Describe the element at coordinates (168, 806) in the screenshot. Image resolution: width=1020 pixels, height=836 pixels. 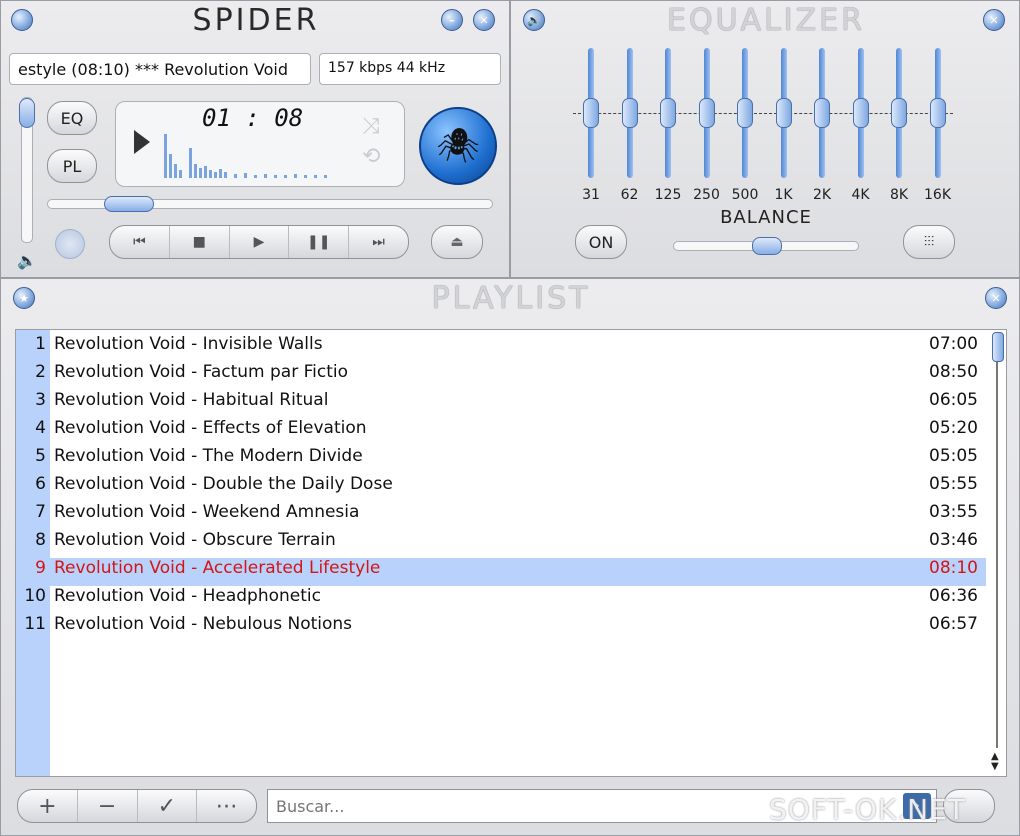
I see `check-icon: ✓` at that location.